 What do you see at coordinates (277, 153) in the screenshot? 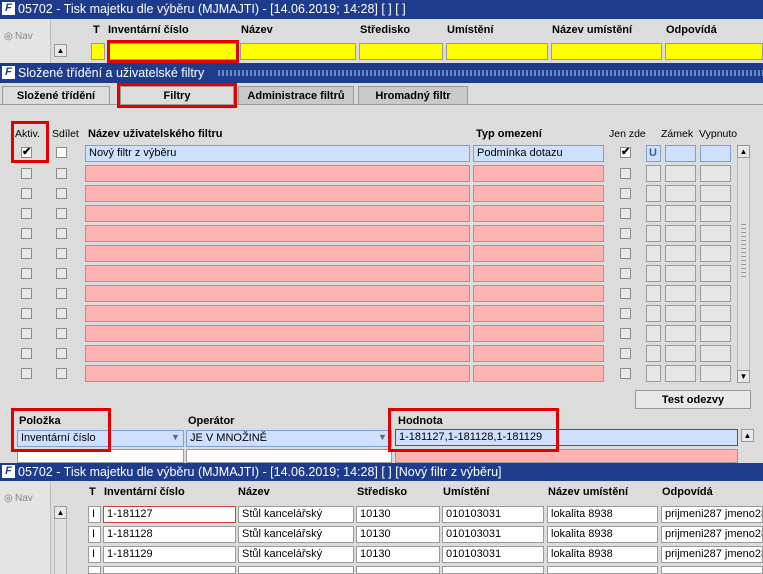
I see `row1-filter-name: Nový filtr z výběru` at bounding box center [277, 153].